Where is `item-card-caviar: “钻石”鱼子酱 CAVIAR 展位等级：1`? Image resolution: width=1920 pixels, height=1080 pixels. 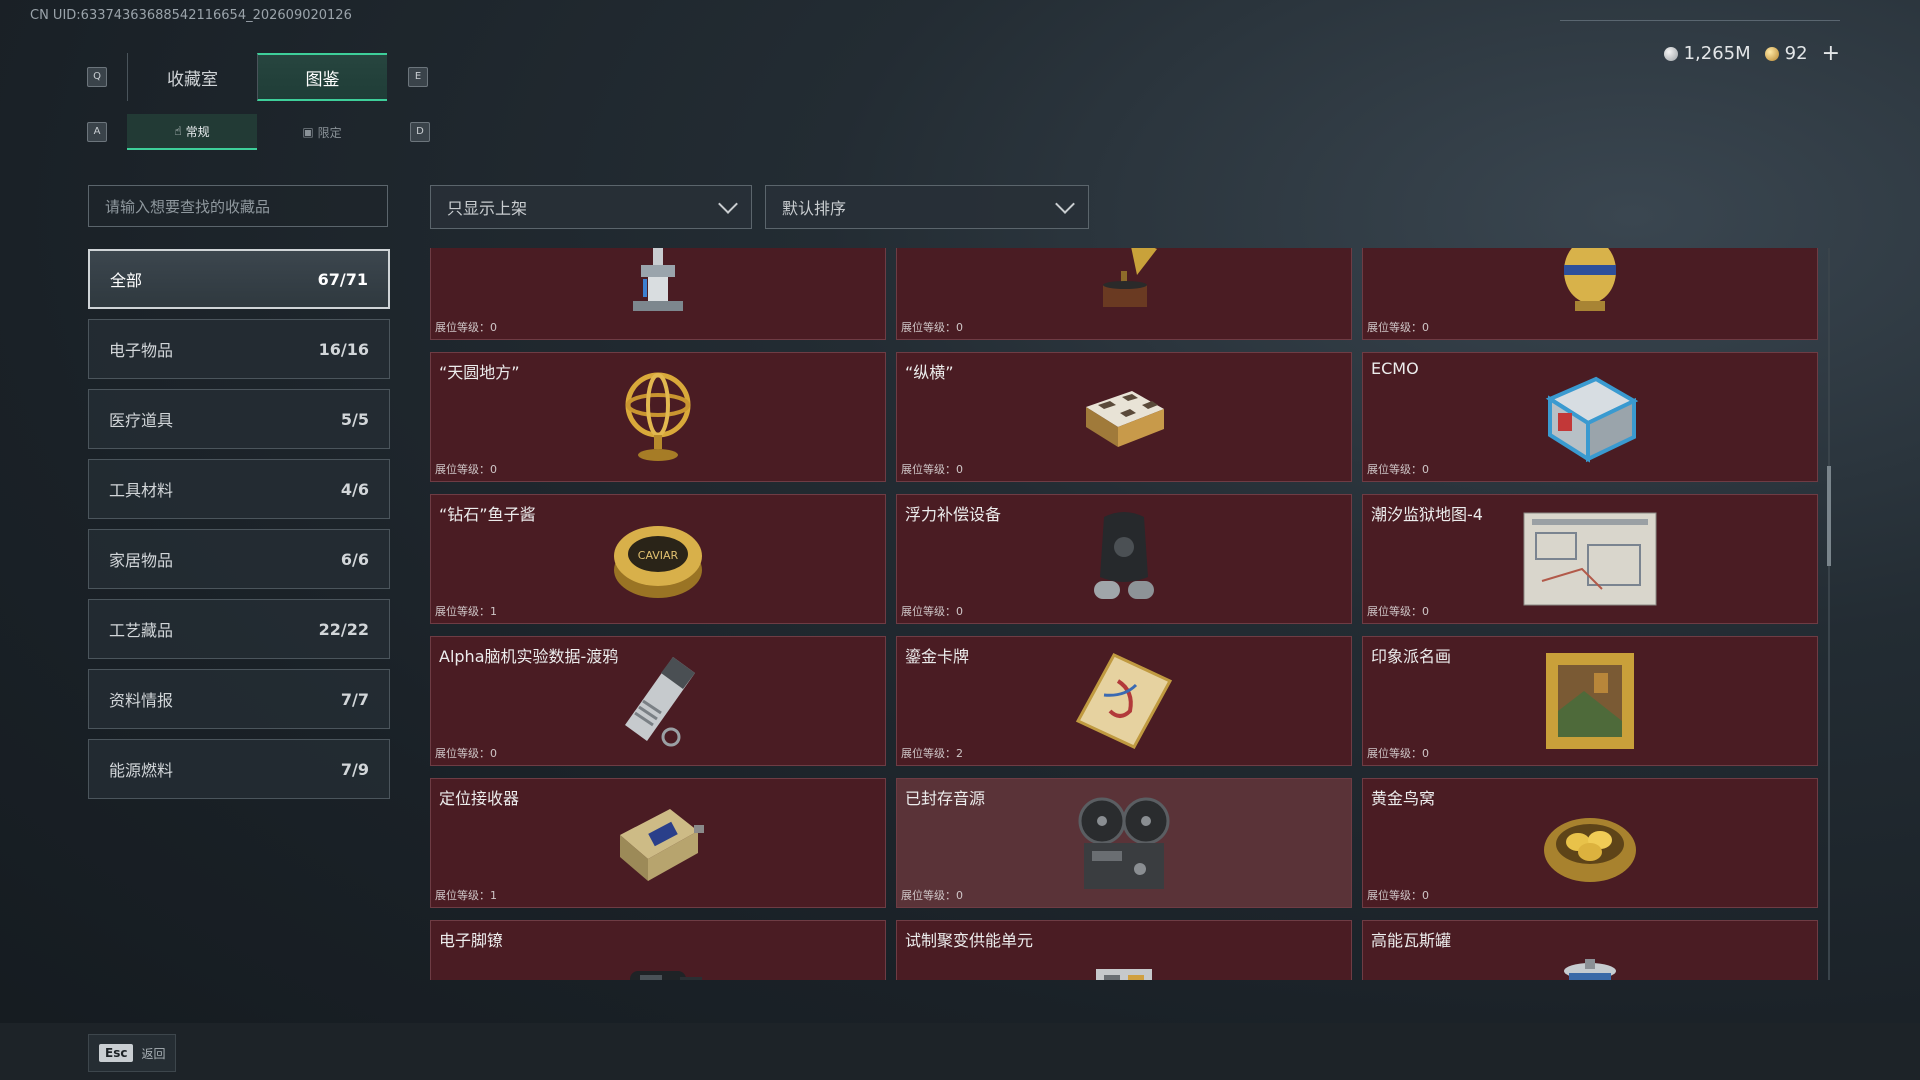
item-card-caviar: “钻石”鱼子酱 CAVIAR 展位等级：1 is located at coordinates (658, 559).